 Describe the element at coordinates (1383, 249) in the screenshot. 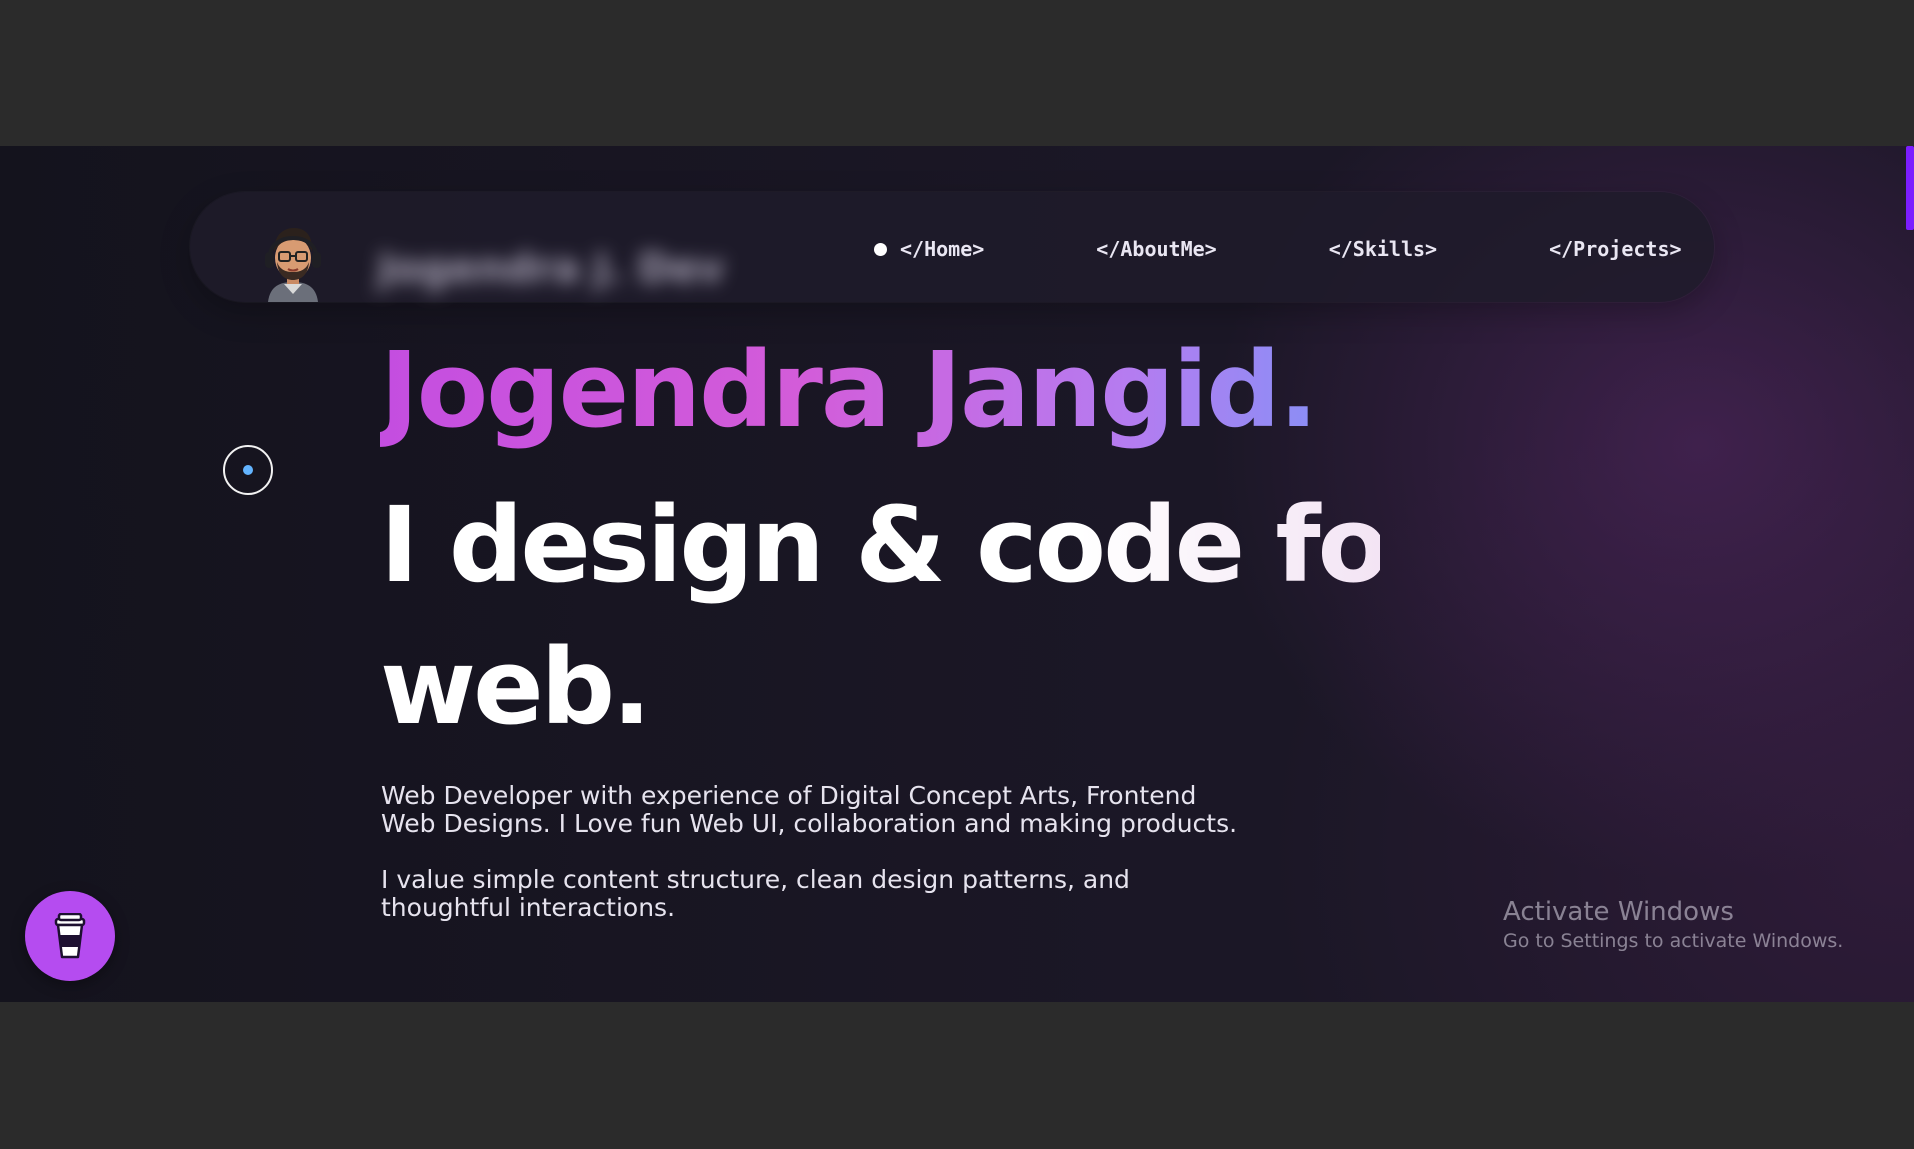

I see `nav-link-skills: </Skills>` at that location.